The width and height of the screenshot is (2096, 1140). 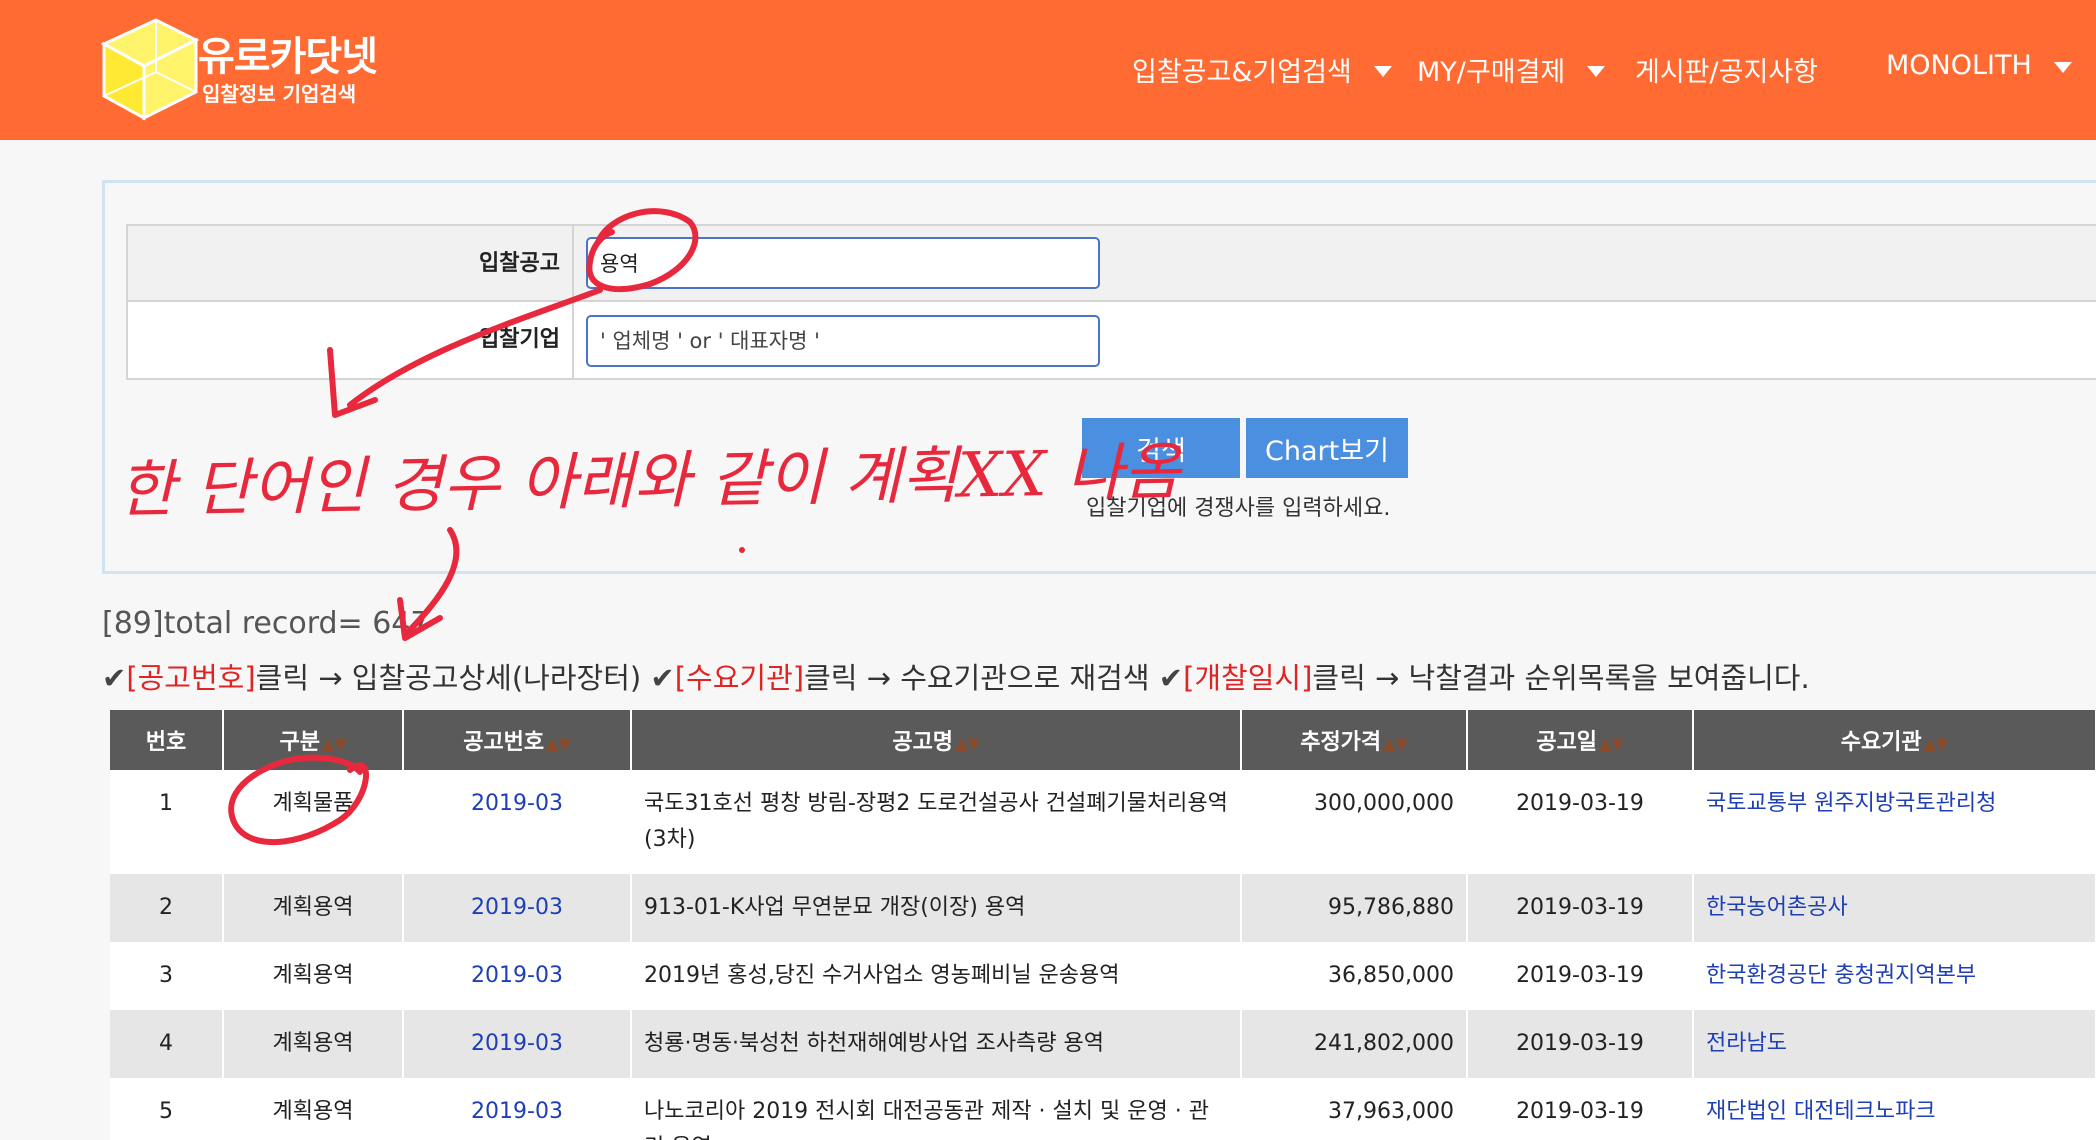 What do you see at coordinates (150, 69) in the screenshot?
I see `yellow-cube-icon` at bounding box center [150, 69].